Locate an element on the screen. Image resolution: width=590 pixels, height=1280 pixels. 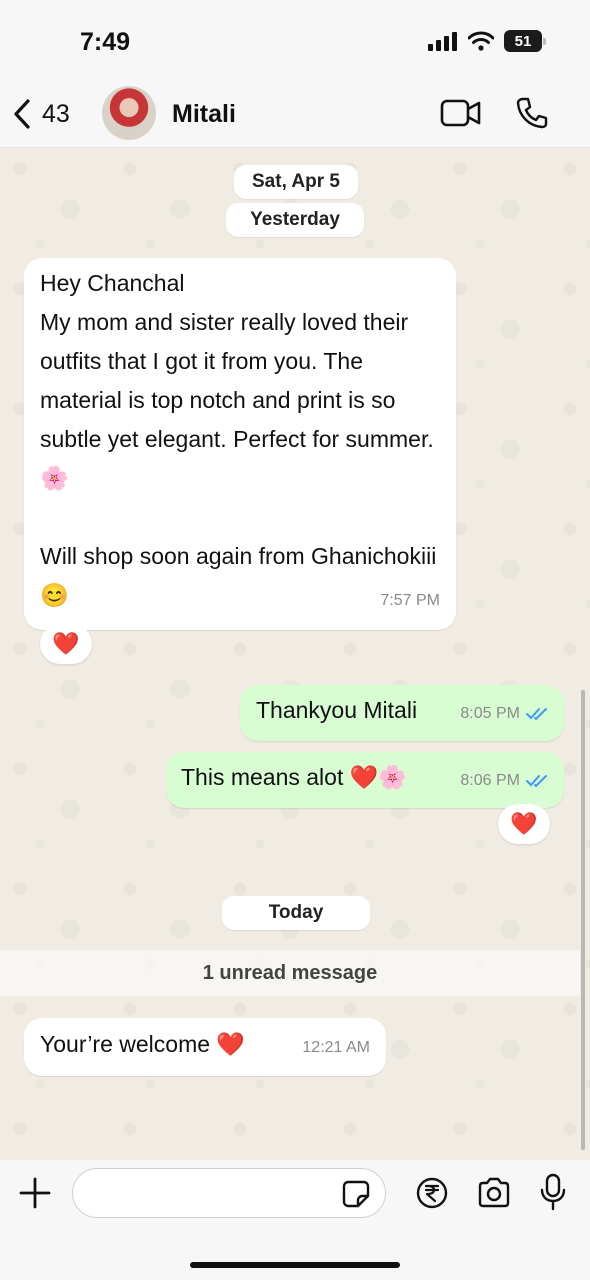
message-text: Your’re welcome ❤️ is located at coordinates (143, 1044).